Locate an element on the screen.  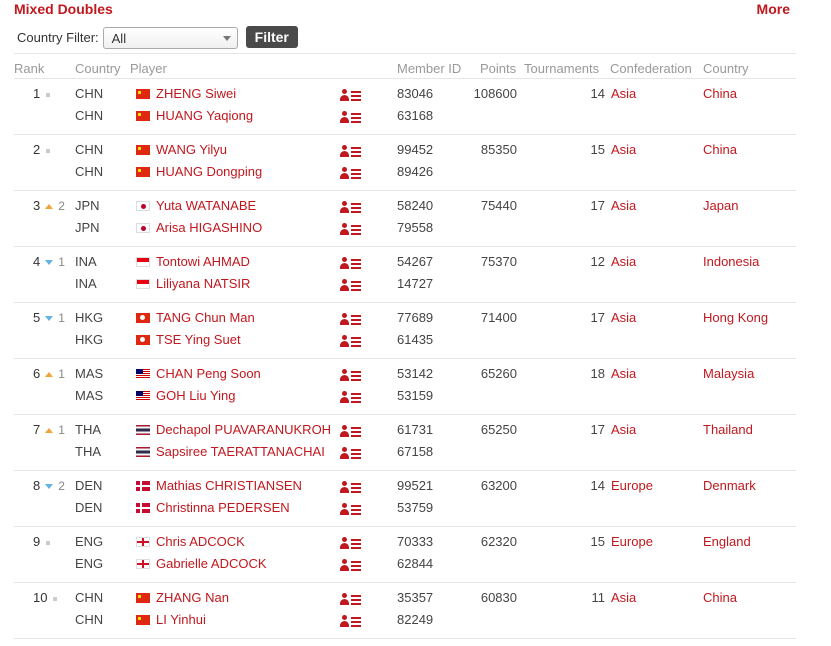
player-name: WANG Yilyu is located at coordinates (192, 149).